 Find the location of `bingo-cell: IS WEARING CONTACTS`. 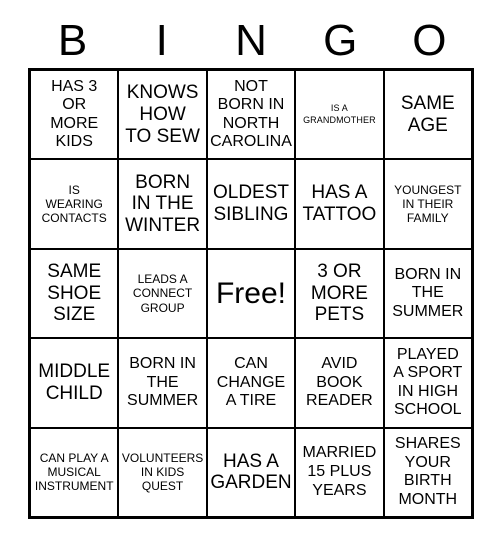

bingo-cell: IS WEARING CONTACTS is located at coordinates (74, 204).